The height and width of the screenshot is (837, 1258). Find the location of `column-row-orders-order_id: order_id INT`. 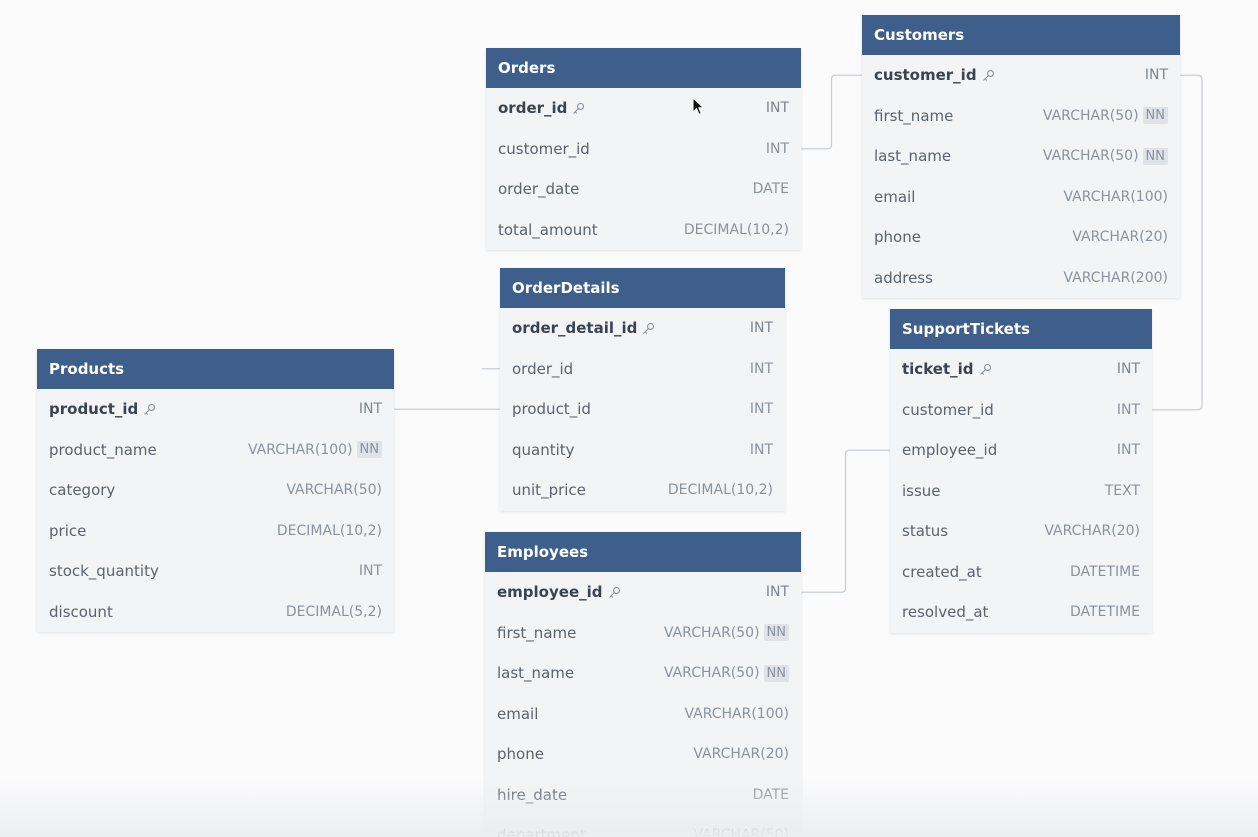

column-row-orders-order_id: order_id INT is located at coordinates (643, 108).